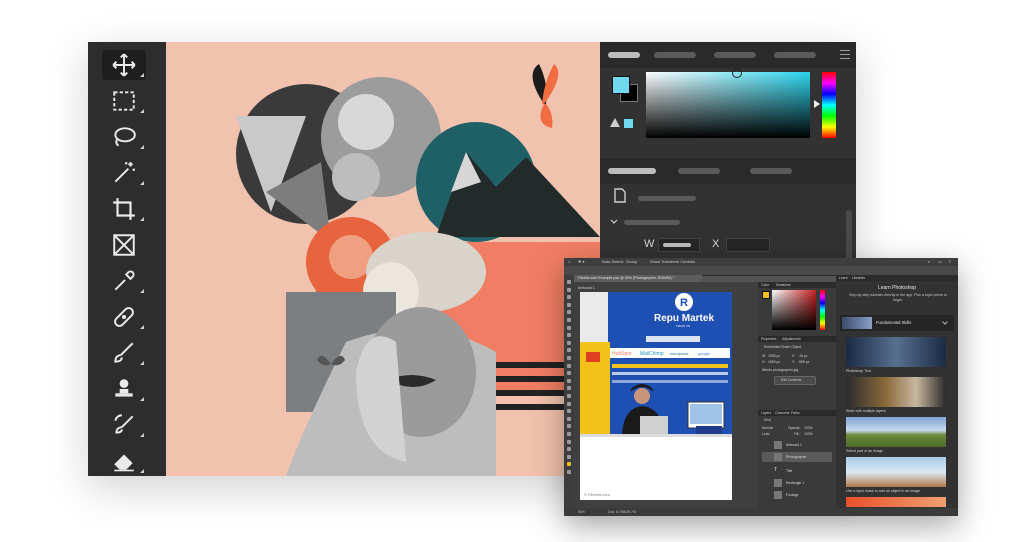 This screenshot has width=1024, height=542. Describe the element at coordinates (621, 85) in the screenshot. I see `foreground-color-swatch` at that location.